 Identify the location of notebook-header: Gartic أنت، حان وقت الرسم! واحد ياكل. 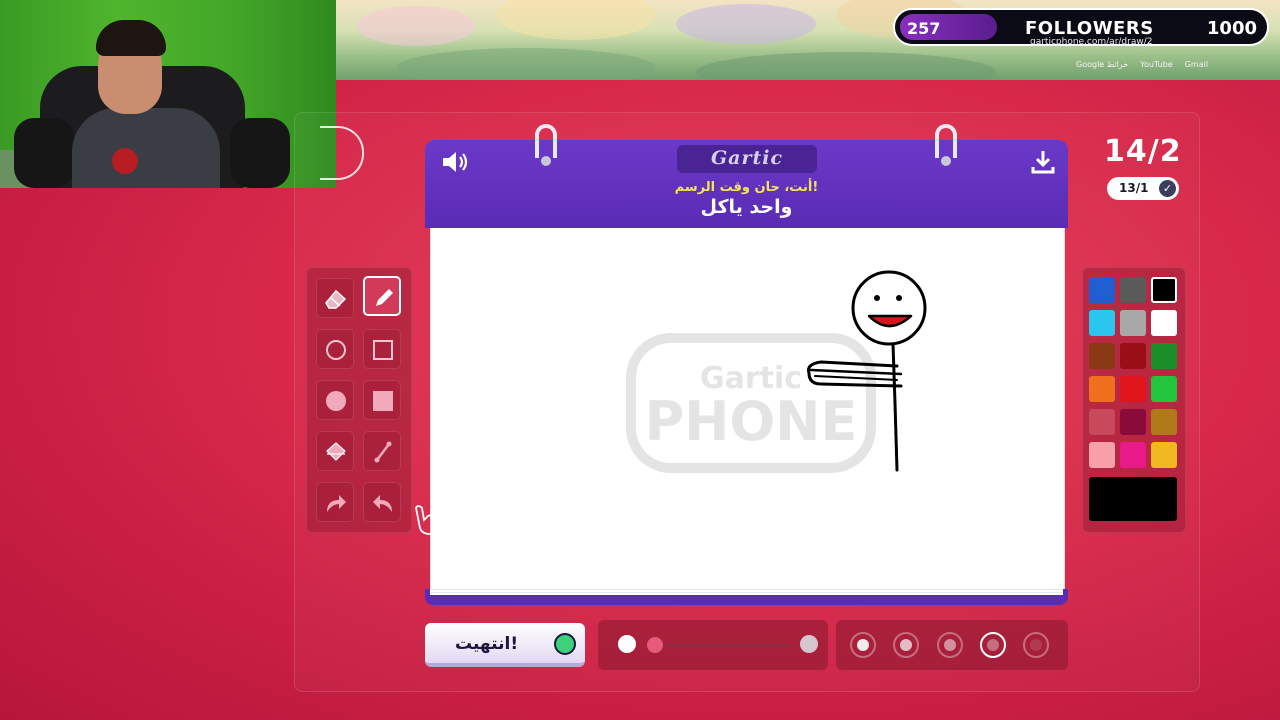
(746, 184).